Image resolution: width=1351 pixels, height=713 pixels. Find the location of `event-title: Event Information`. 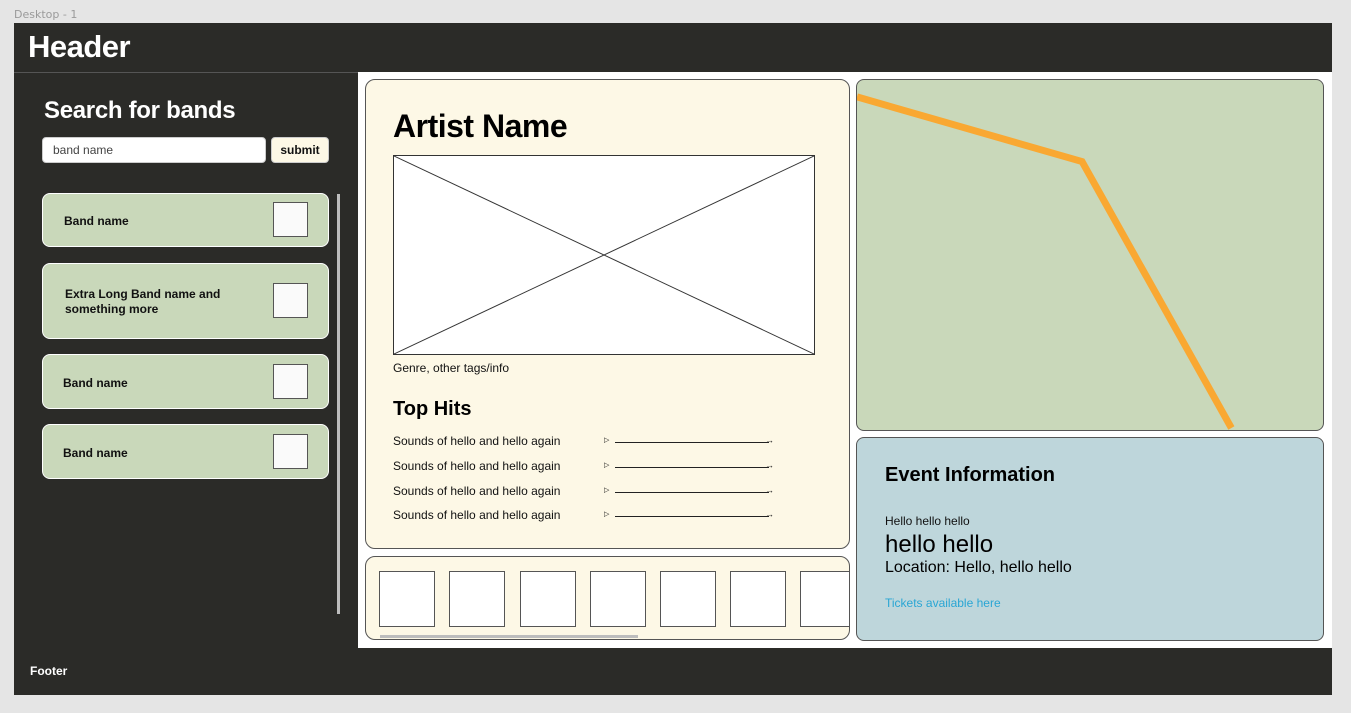

event-title: Event Information is located at coordinates (970, 475).